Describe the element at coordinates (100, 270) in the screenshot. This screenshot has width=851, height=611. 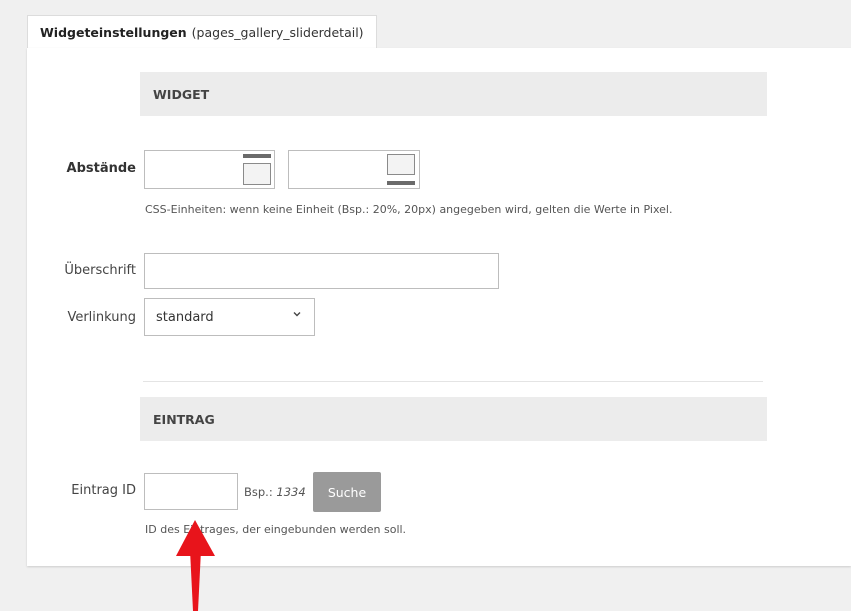
I see `heading-label: Überschrift` at that location.